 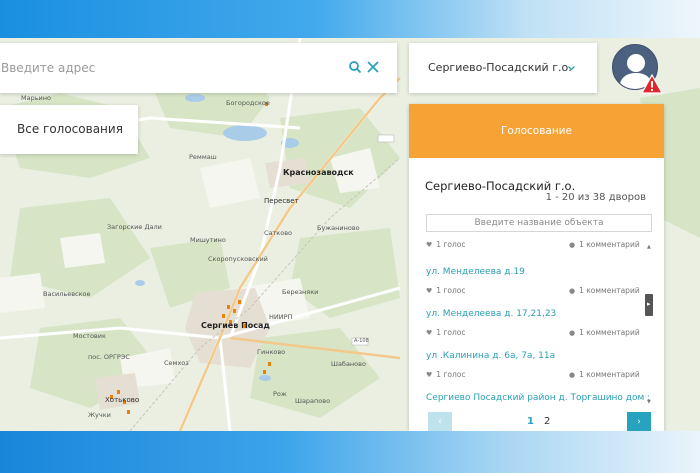 I want to click on page-2-link: 2, so click(x=547, y=421).